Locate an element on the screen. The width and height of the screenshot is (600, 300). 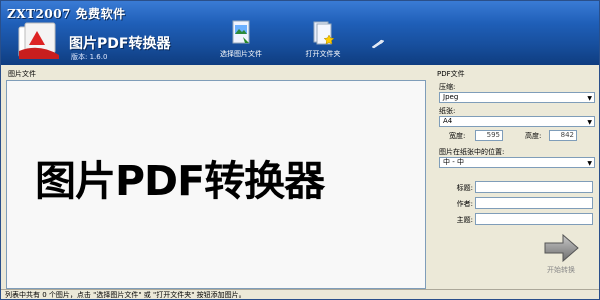
position-value: 中 - 中 is located at coordinates (453, 162).